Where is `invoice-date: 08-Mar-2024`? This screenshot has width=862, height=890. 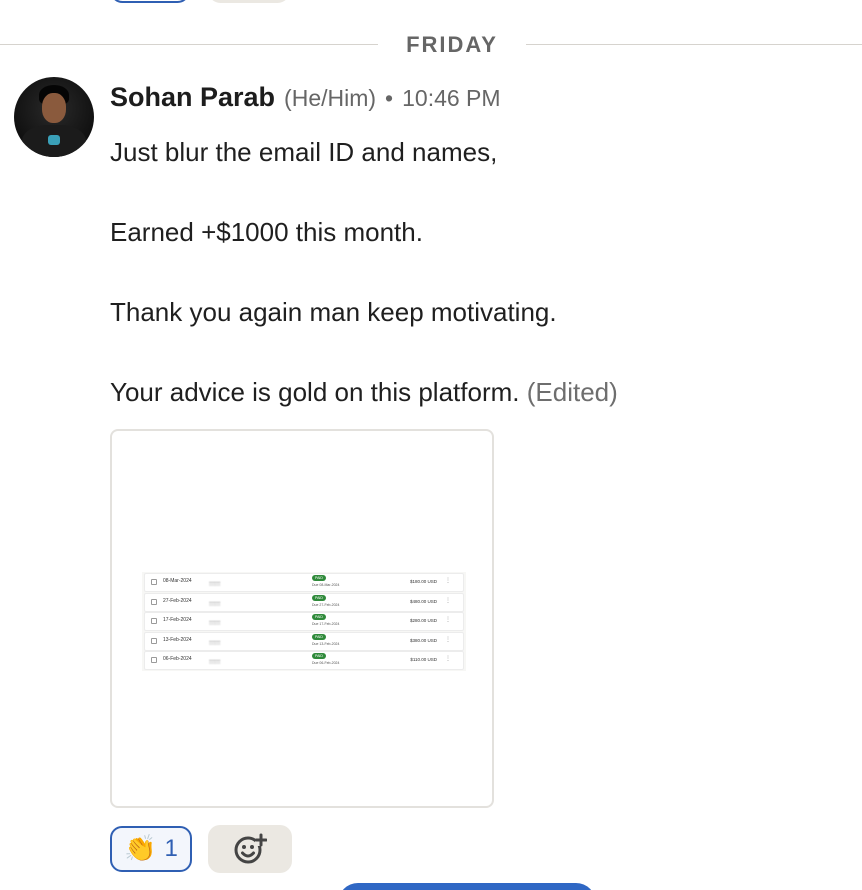 invoice-date: 08-Mar-2024 is located at coordinates (177, 581).